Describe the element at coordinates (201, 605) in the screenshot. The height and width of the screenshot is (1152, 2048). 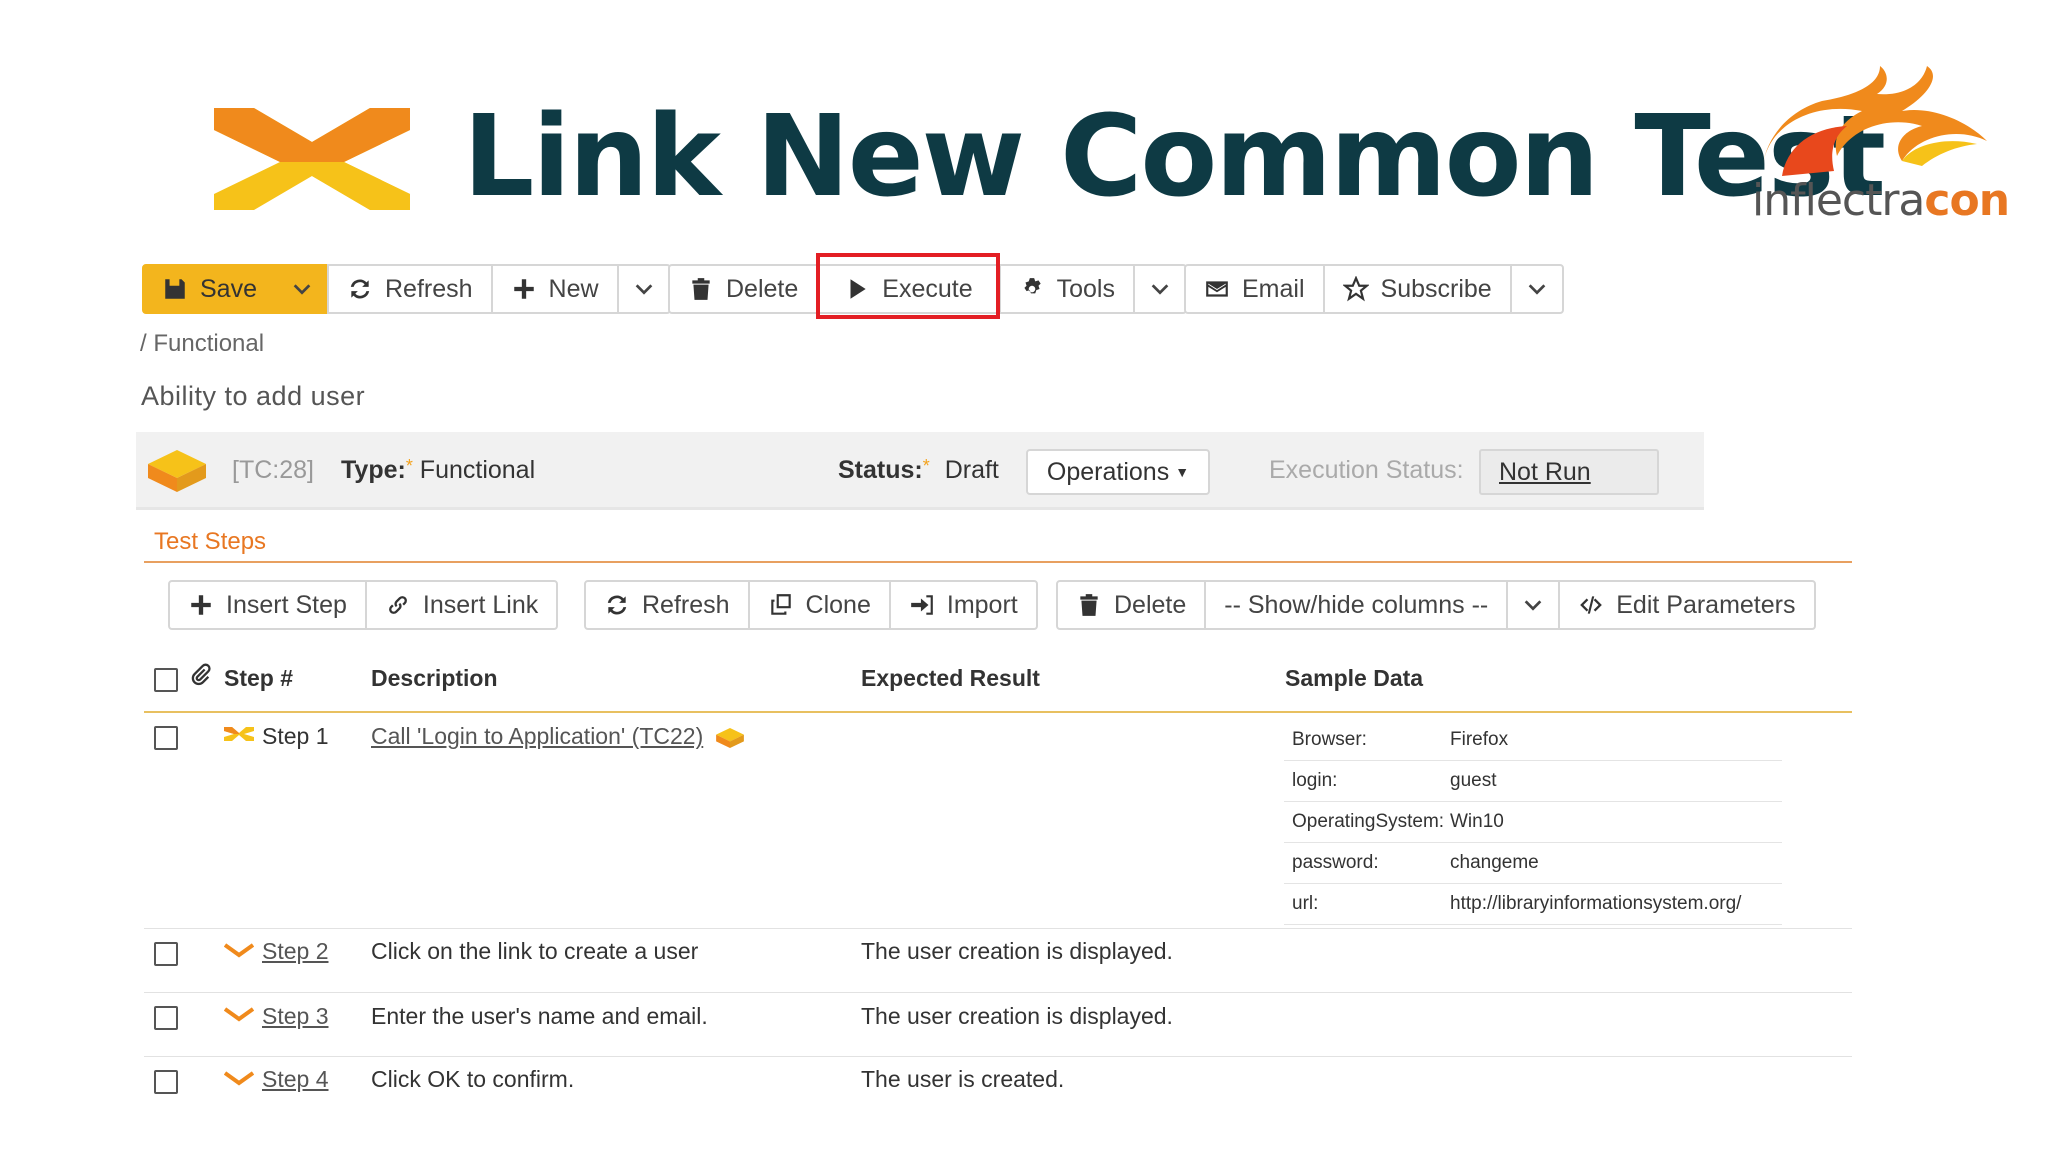
I see `plus-icon` at that location.